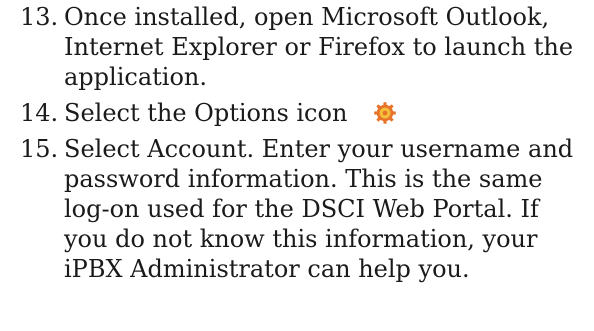 The width and height of the screenshot is (594, 331). Describe the element at coordinates (385, 113) in the screenshot. I see `options-gear-icon` at that location.